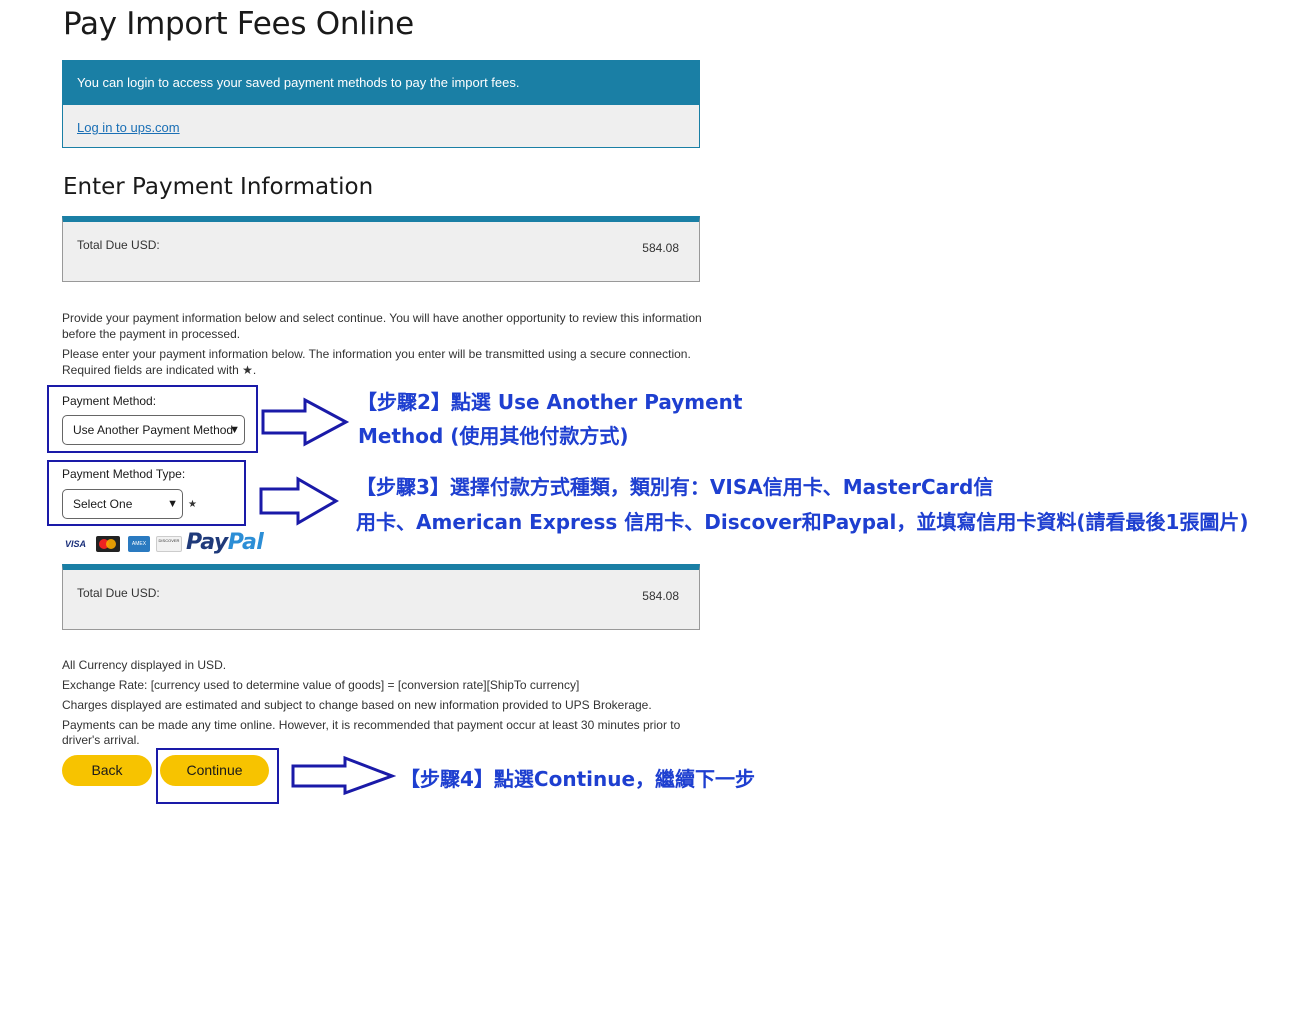 The image size is (1314, 1022). Describe the element at coordinates (214, 770) in the screenshot. I see `continue-button: Continue` at that location.